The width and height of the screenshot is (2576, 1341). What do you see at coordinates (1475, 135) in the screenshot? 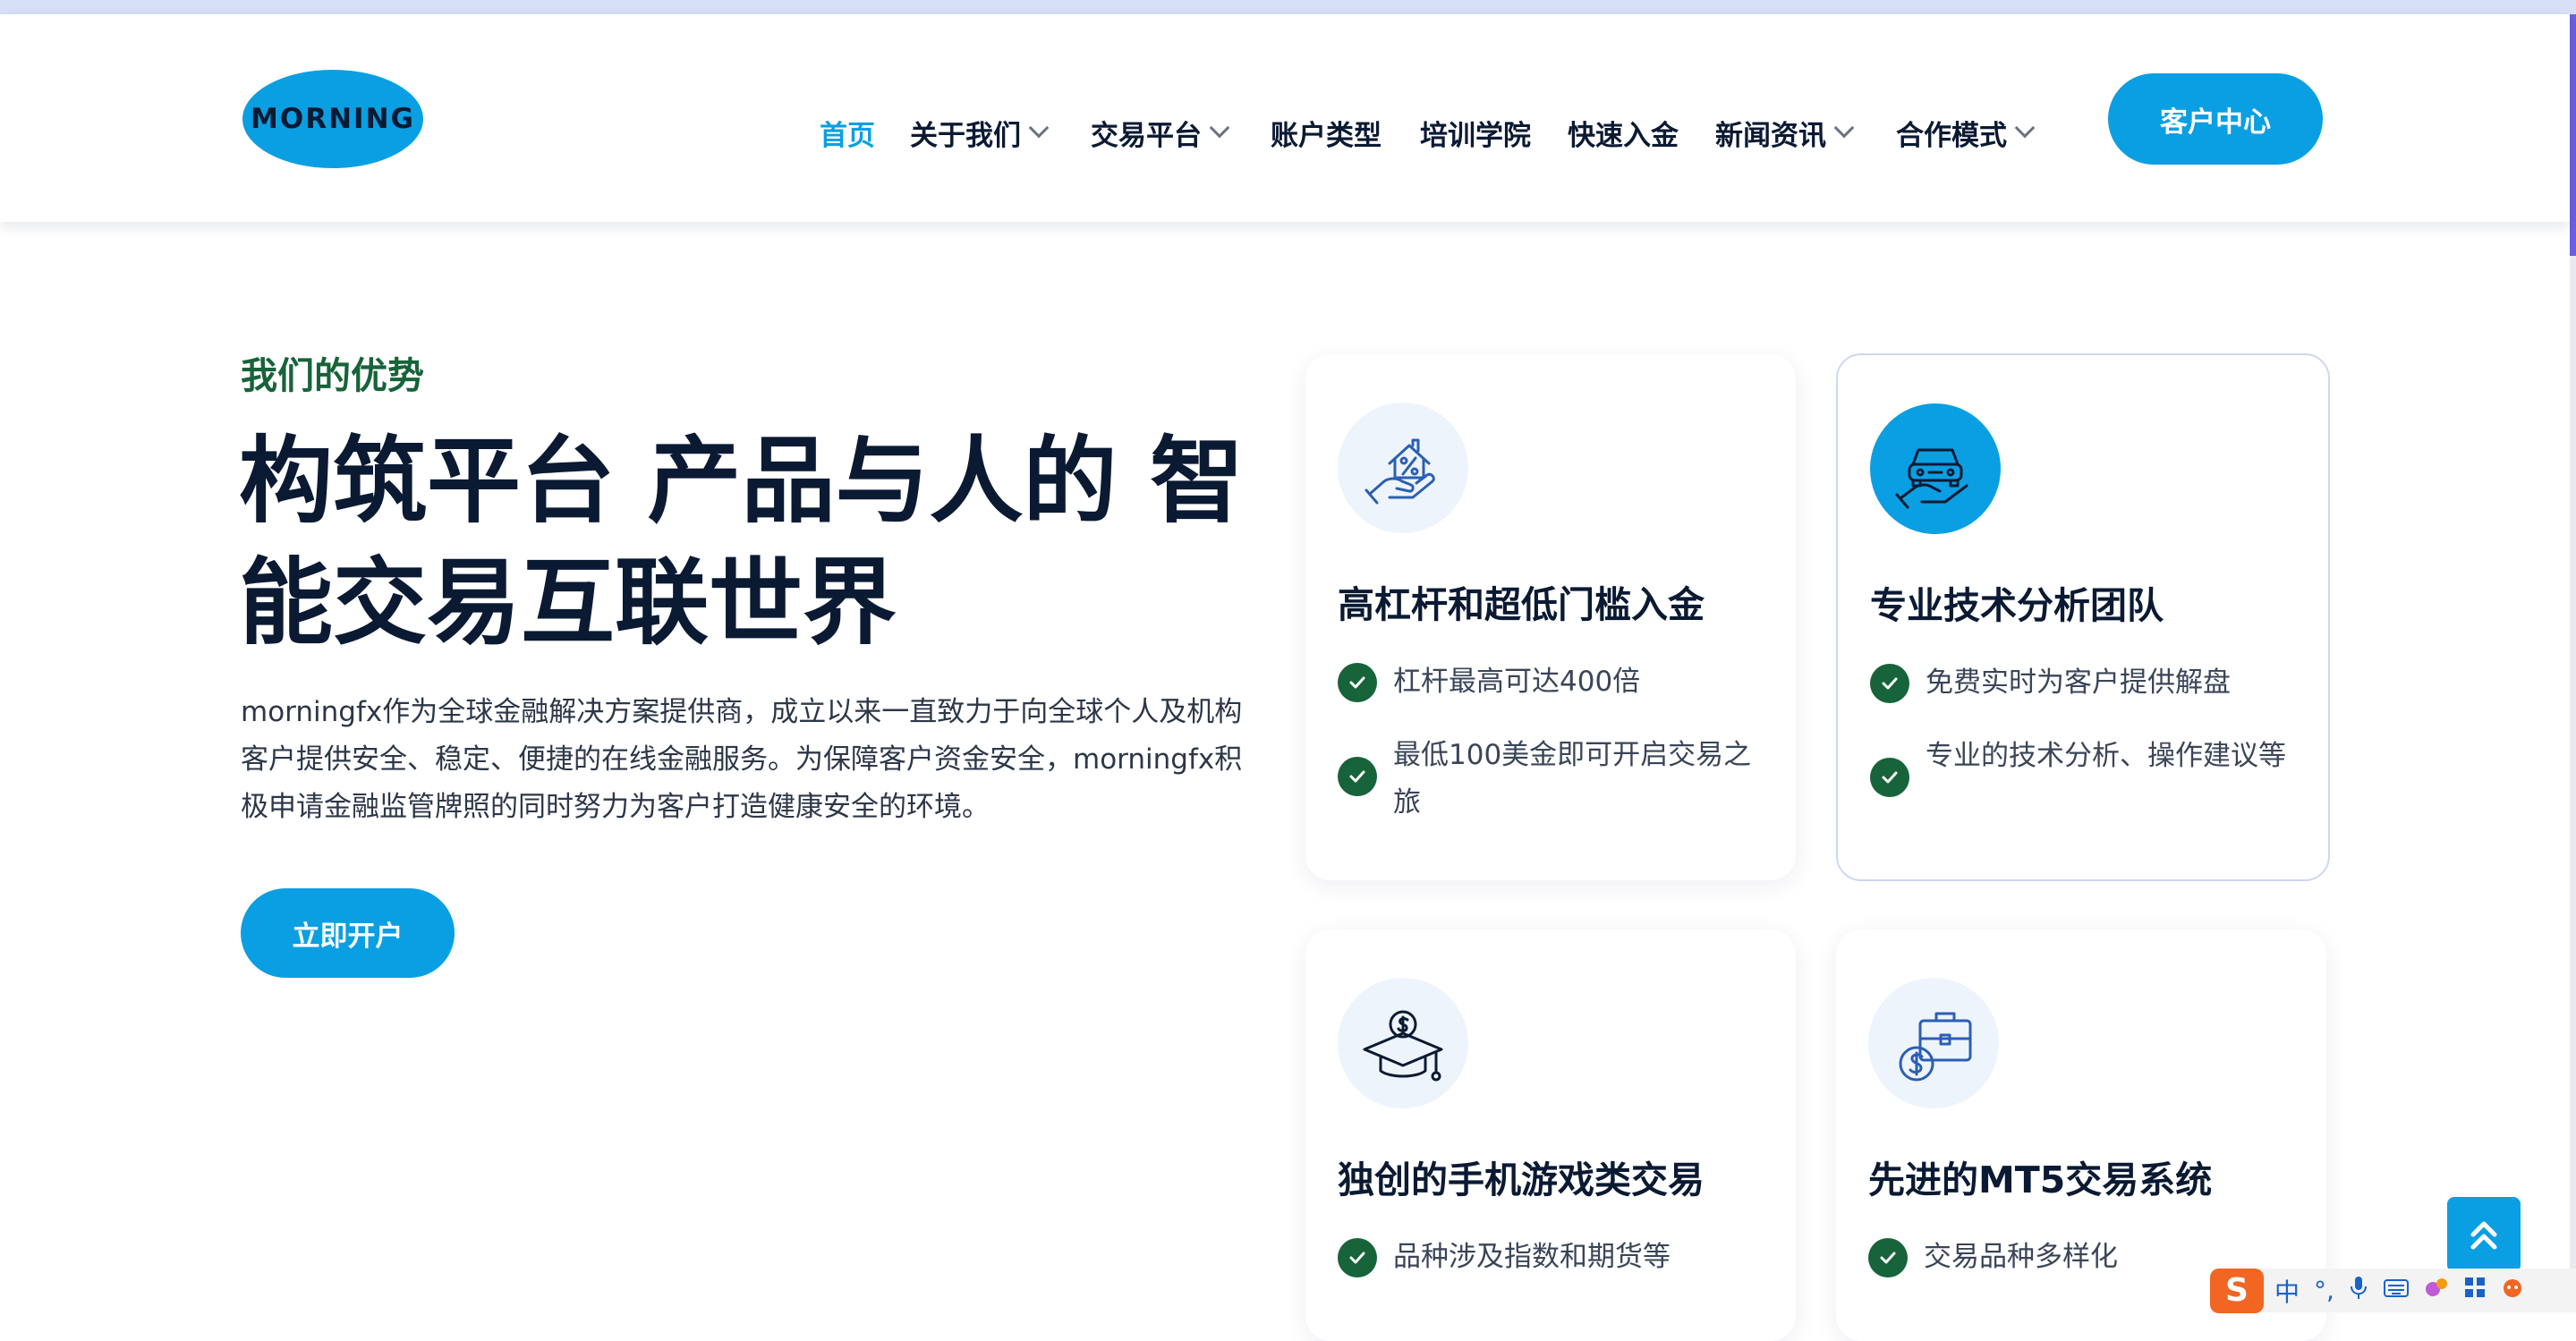
I see `nav-label: 培训学院` at bounding box center [1475, 135].